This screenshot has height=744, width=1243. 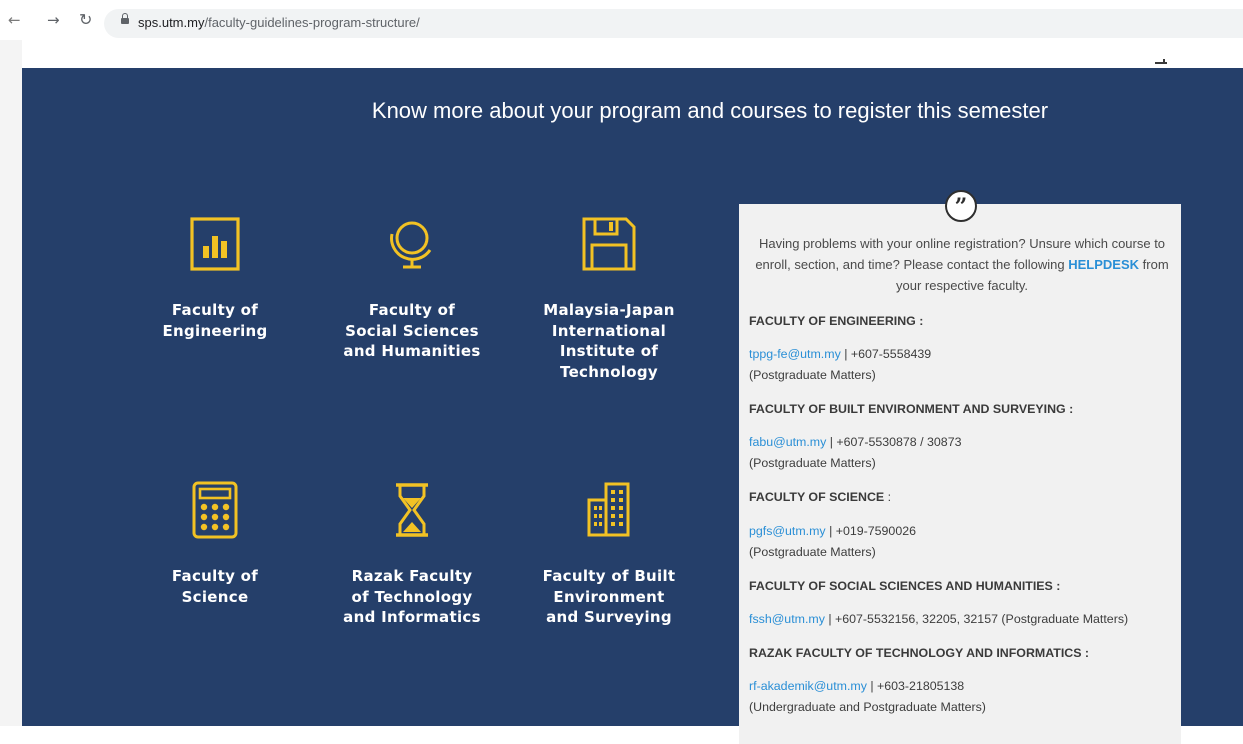 I want to click on contact-heading: FACULTY OF SCIENCE :, so click(x=820, y=497).